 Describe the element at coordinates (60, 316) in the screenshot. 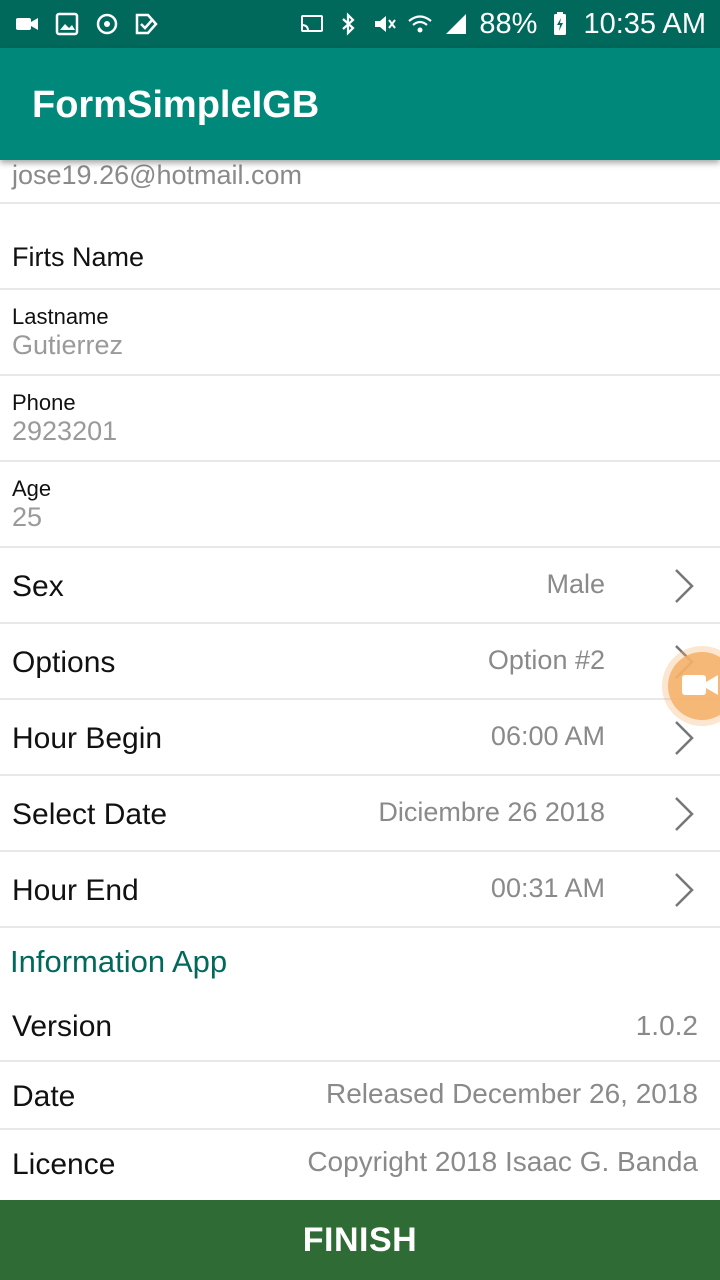

I see `lastname-label: Lastname` at that location.